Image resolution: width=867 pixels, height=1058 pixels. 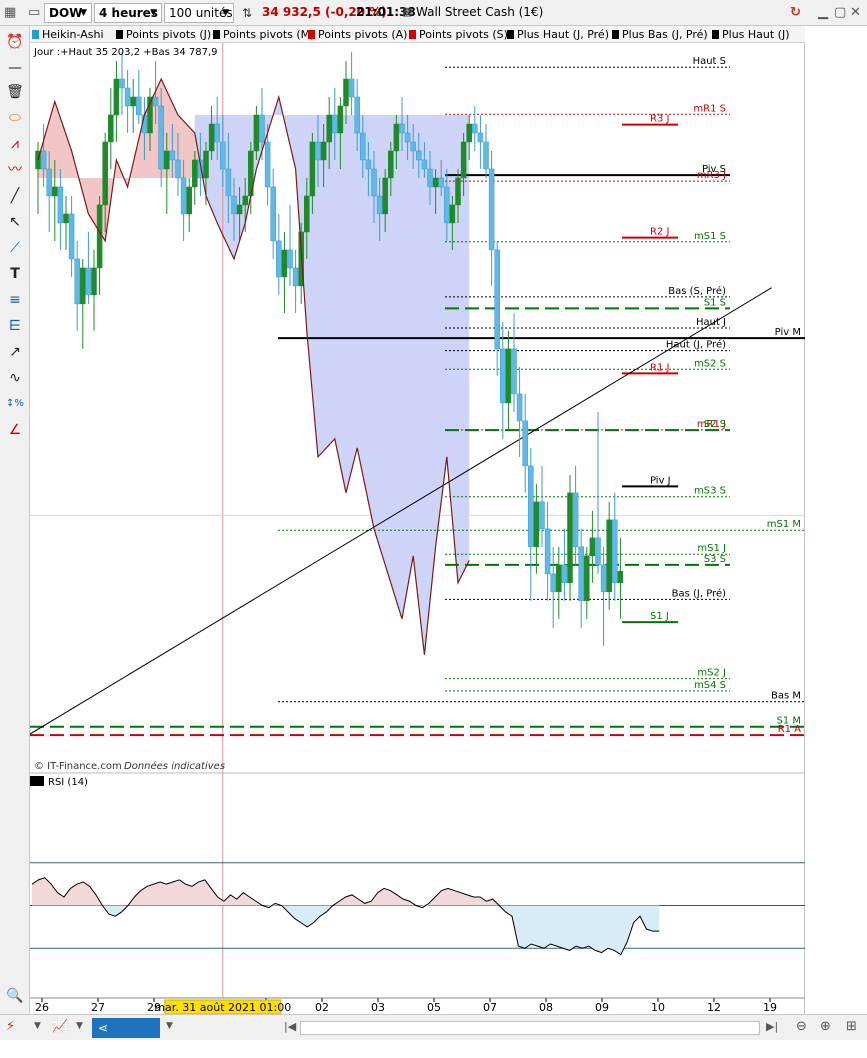 What do you see at coordinates (15, 430) in the screenshot?
I see `angle-tool-icon: ∠` at bounding box center [15, 430].